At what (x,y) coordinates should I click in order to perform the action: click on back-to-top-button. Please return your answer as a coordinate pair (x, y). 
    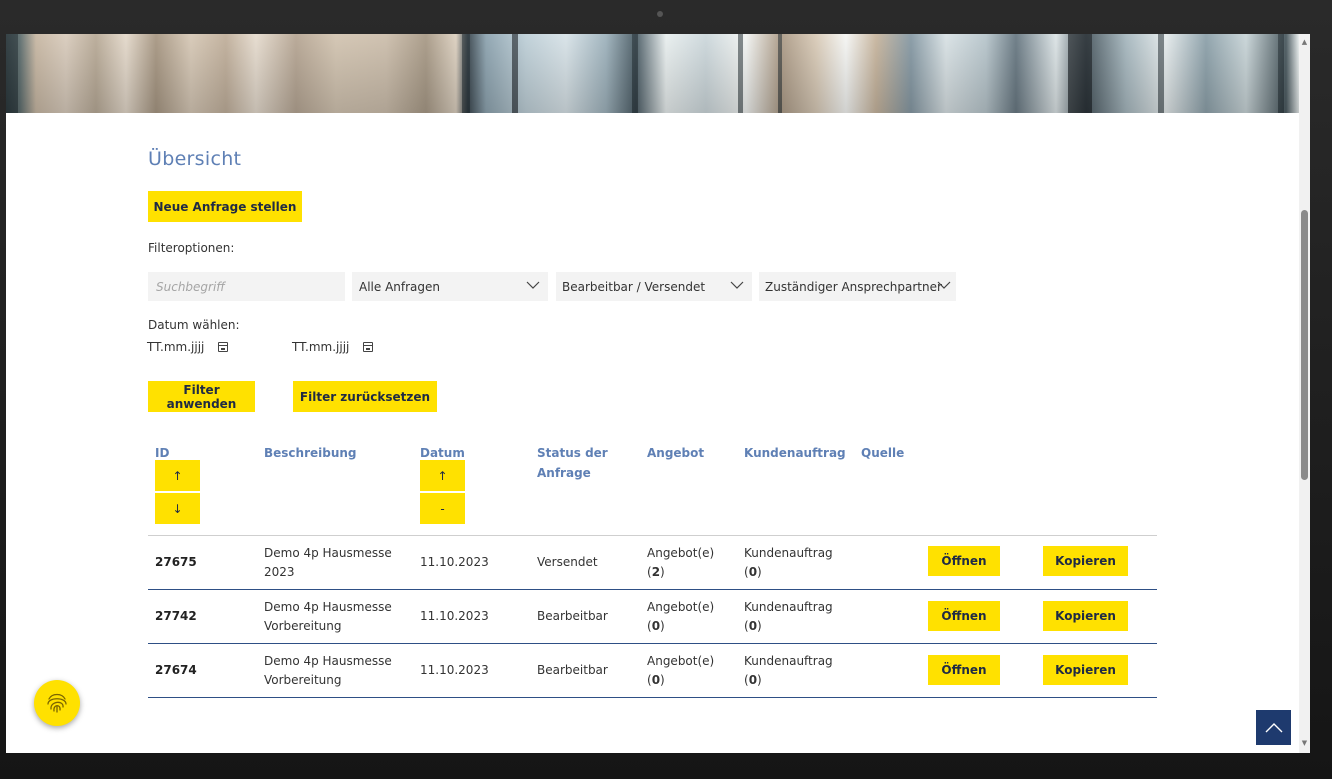
    Looking at the image, I should click on (1273, 727).